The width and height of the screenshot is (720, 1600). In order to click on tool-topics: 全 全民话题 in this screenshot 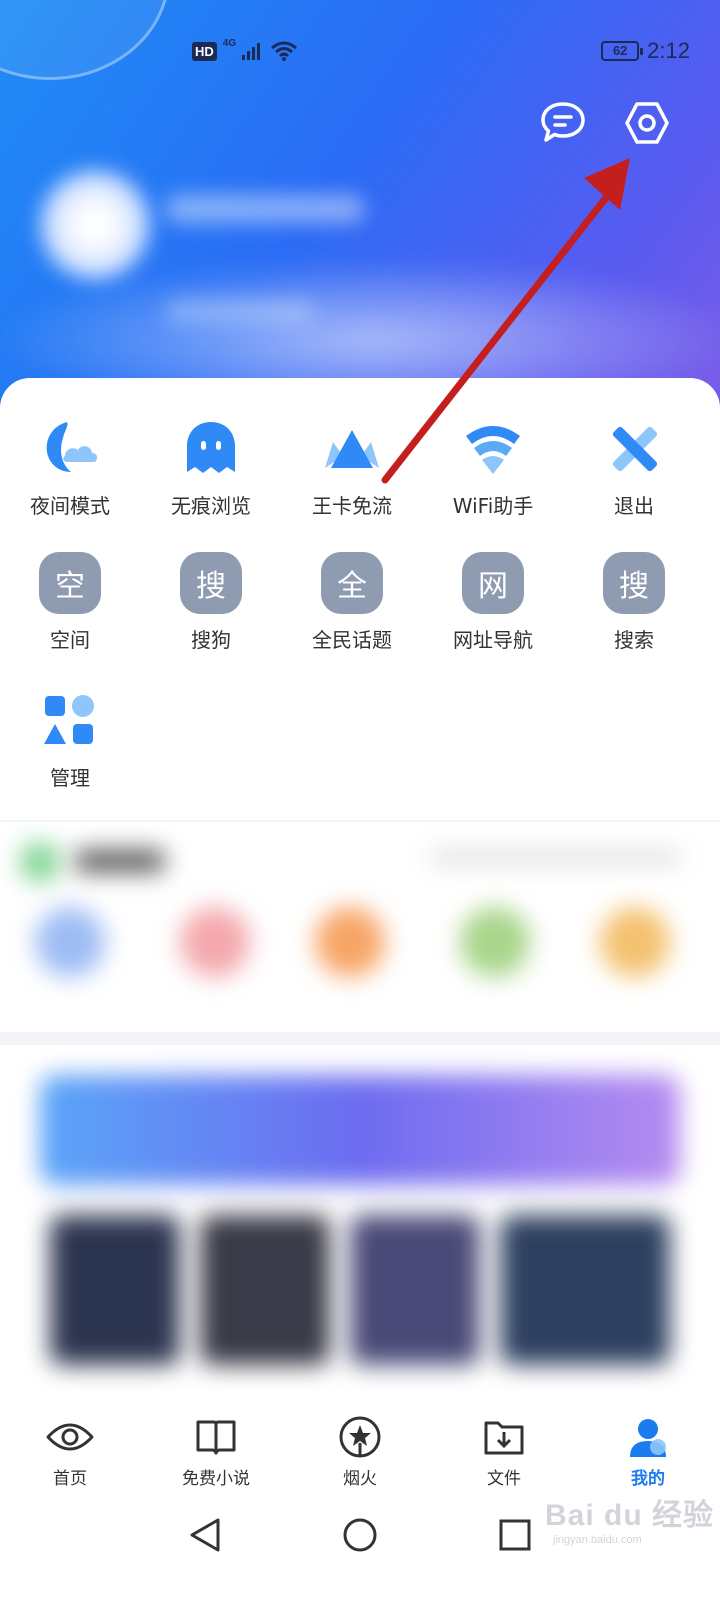, I will do `click(352, 601)`.